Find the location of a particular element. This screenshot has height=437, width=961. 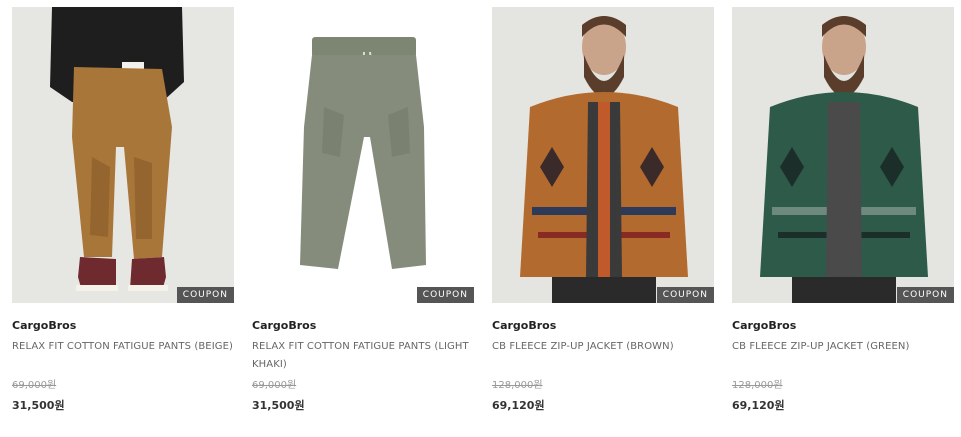

product-name: CB FLEECE ZIP-UP JACKET (GREEN) is located at coordinates (843, 356).